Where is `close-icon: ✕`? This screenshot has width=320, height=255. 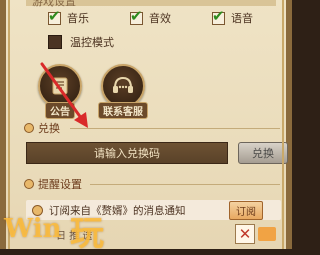
close-icon: ✕ is located at coordinates (245, 234).